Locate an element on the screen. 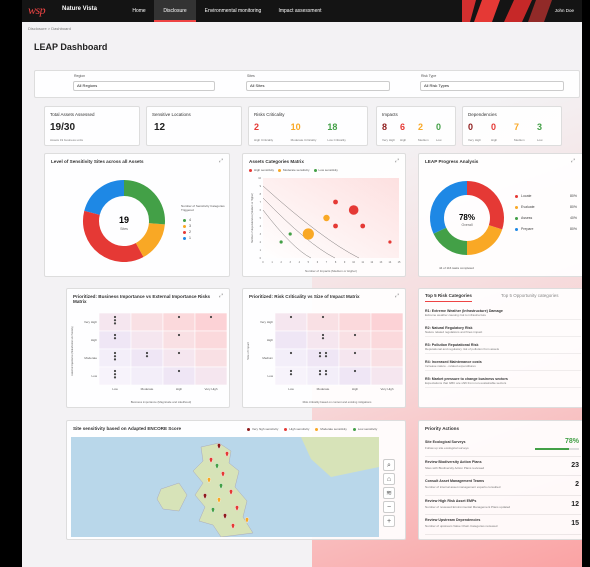 The height and width of the screenshot is (567, 590). breadcrumb: Disclosure > Dashboard is located at coordinates (49, 28).